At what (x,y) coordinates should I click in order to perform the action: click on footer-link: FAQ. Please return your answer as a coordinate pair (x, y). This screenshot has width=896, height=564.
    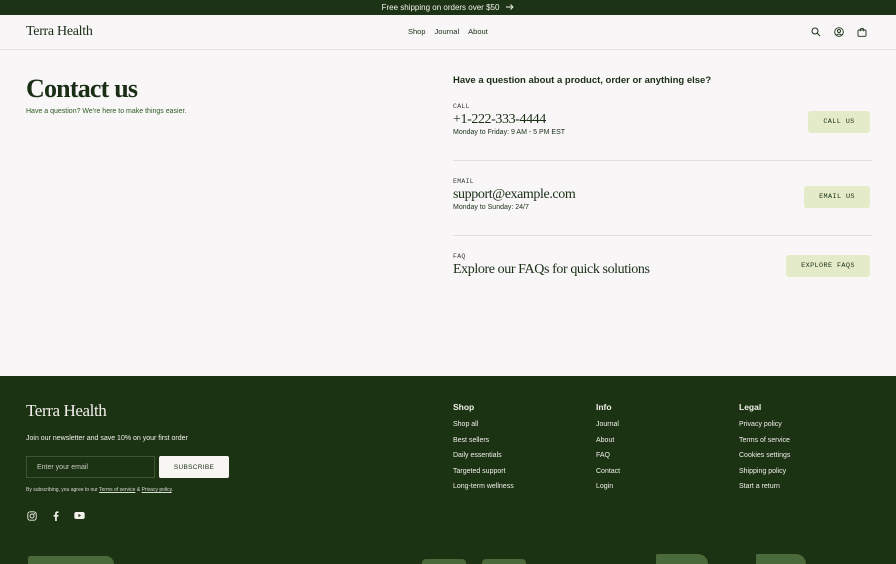
    Looking at the image, I should click on (608, 460).